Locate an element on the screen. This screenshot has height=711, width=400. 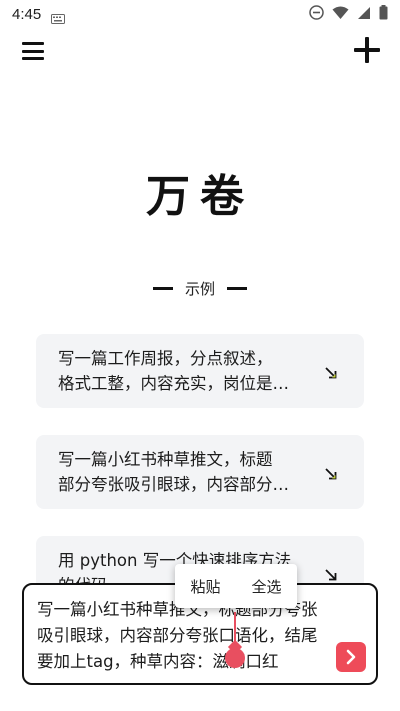
status-icons is located at coordinates (348, 14).